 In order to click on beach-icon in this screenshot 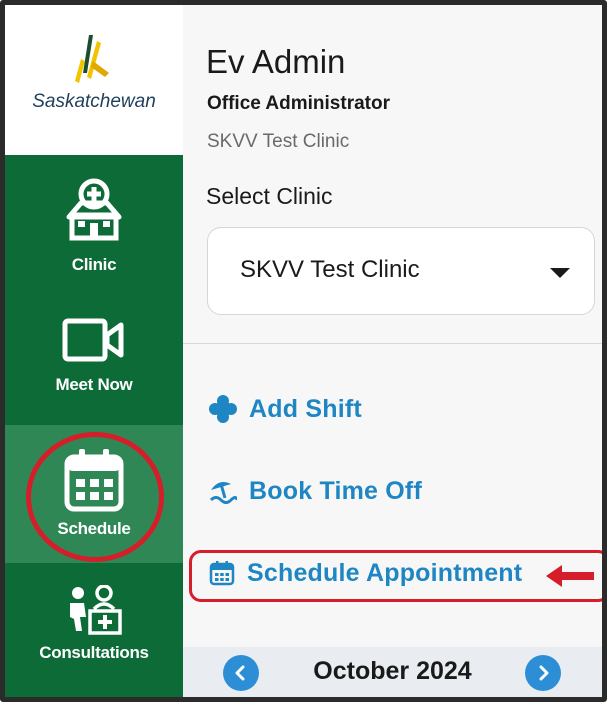, I will do `click(223, 493)`.